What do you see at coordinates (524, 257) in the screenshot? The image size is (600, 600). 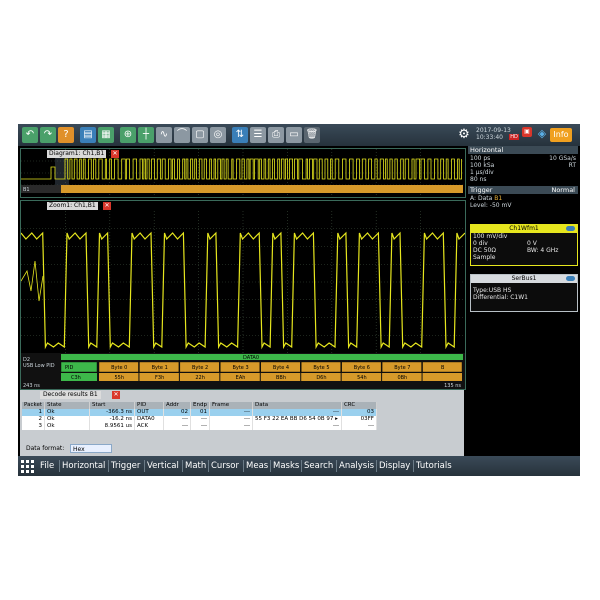 I see `ch1-line-4: Sample` at bounding box center [524, 257].